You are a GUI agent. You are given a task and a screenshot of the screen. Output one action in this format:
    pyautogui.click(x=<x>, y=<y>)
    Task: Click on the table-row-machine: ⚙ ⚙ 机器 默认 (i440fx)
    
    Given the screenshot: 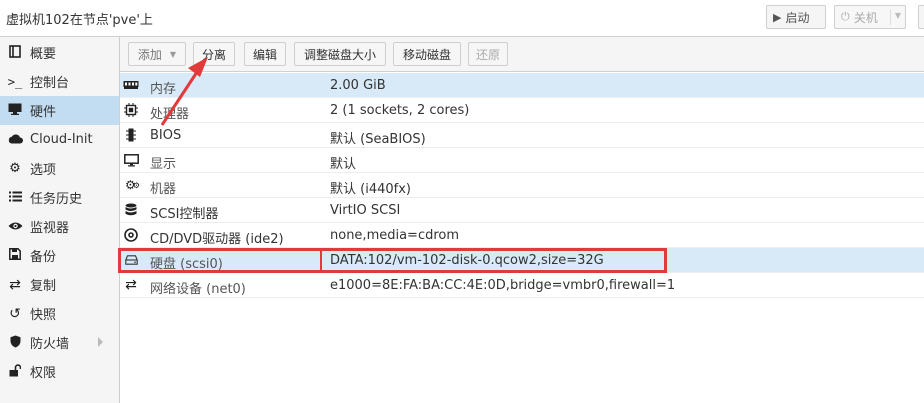 What is the action you would take?
    pyautogui.click(x=522, y=185)
    